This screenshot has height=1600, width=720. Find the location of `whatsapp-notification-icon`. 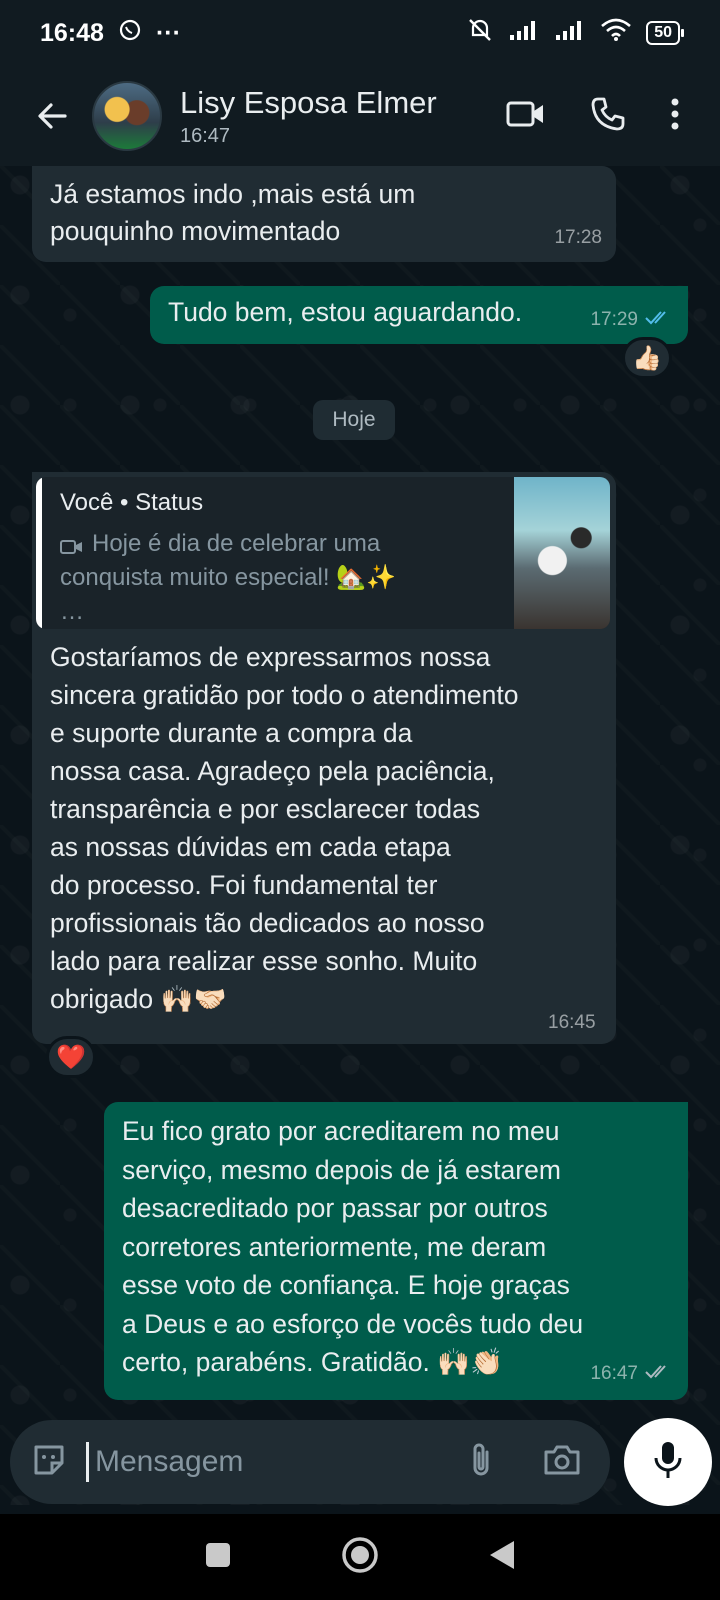

whatsapp-notification-icon is located at coordinates (130, 33).